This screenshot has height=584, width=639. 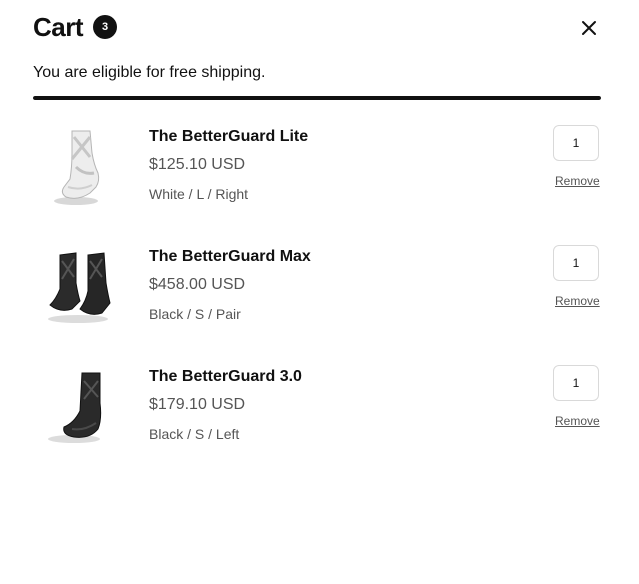 I want to click on cart-count-badge: 3, so click(x=105, y=27).